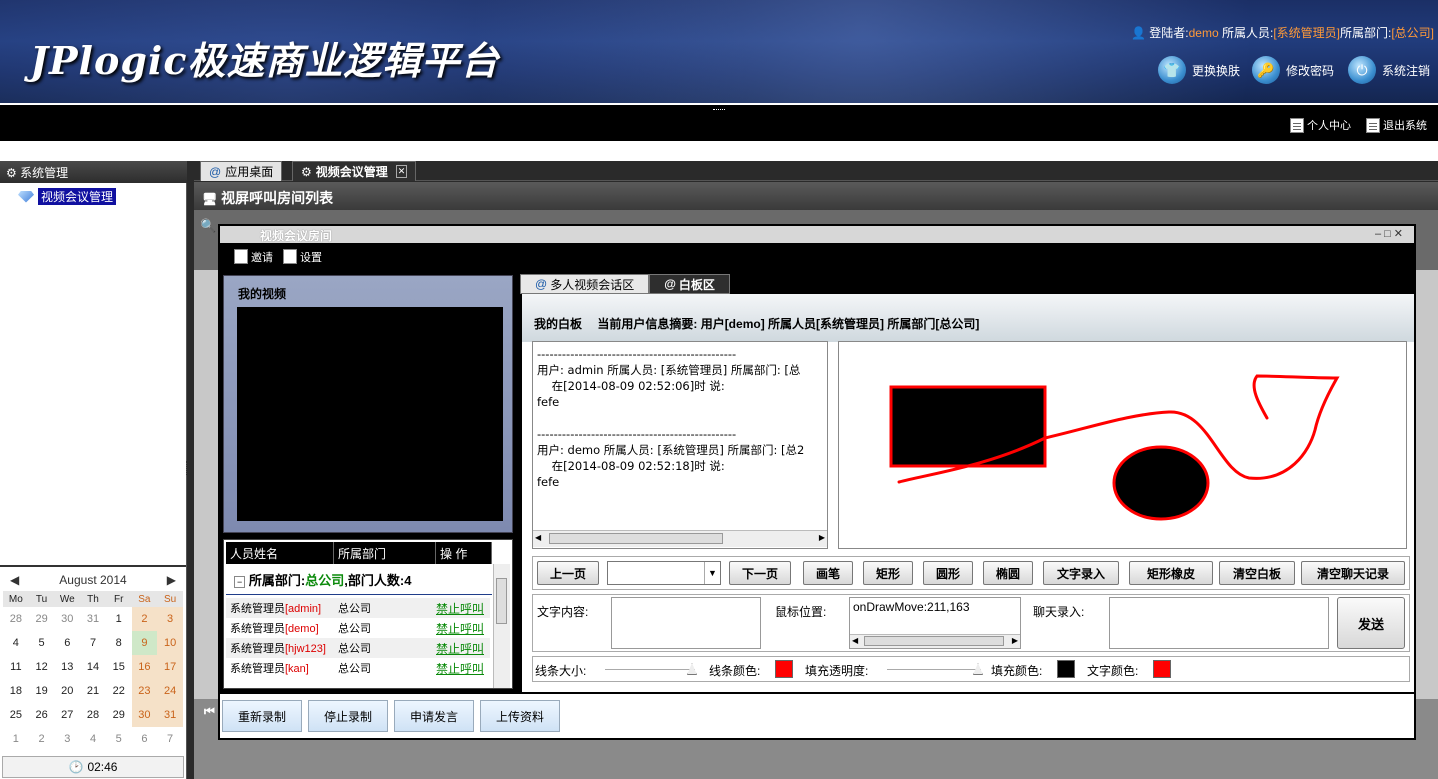  What do you see at coordinates (817, 234) in the screenshot?
I see `dialog-title-bar: 视频会议房间 –□✕` at bounding box center [817, 234].